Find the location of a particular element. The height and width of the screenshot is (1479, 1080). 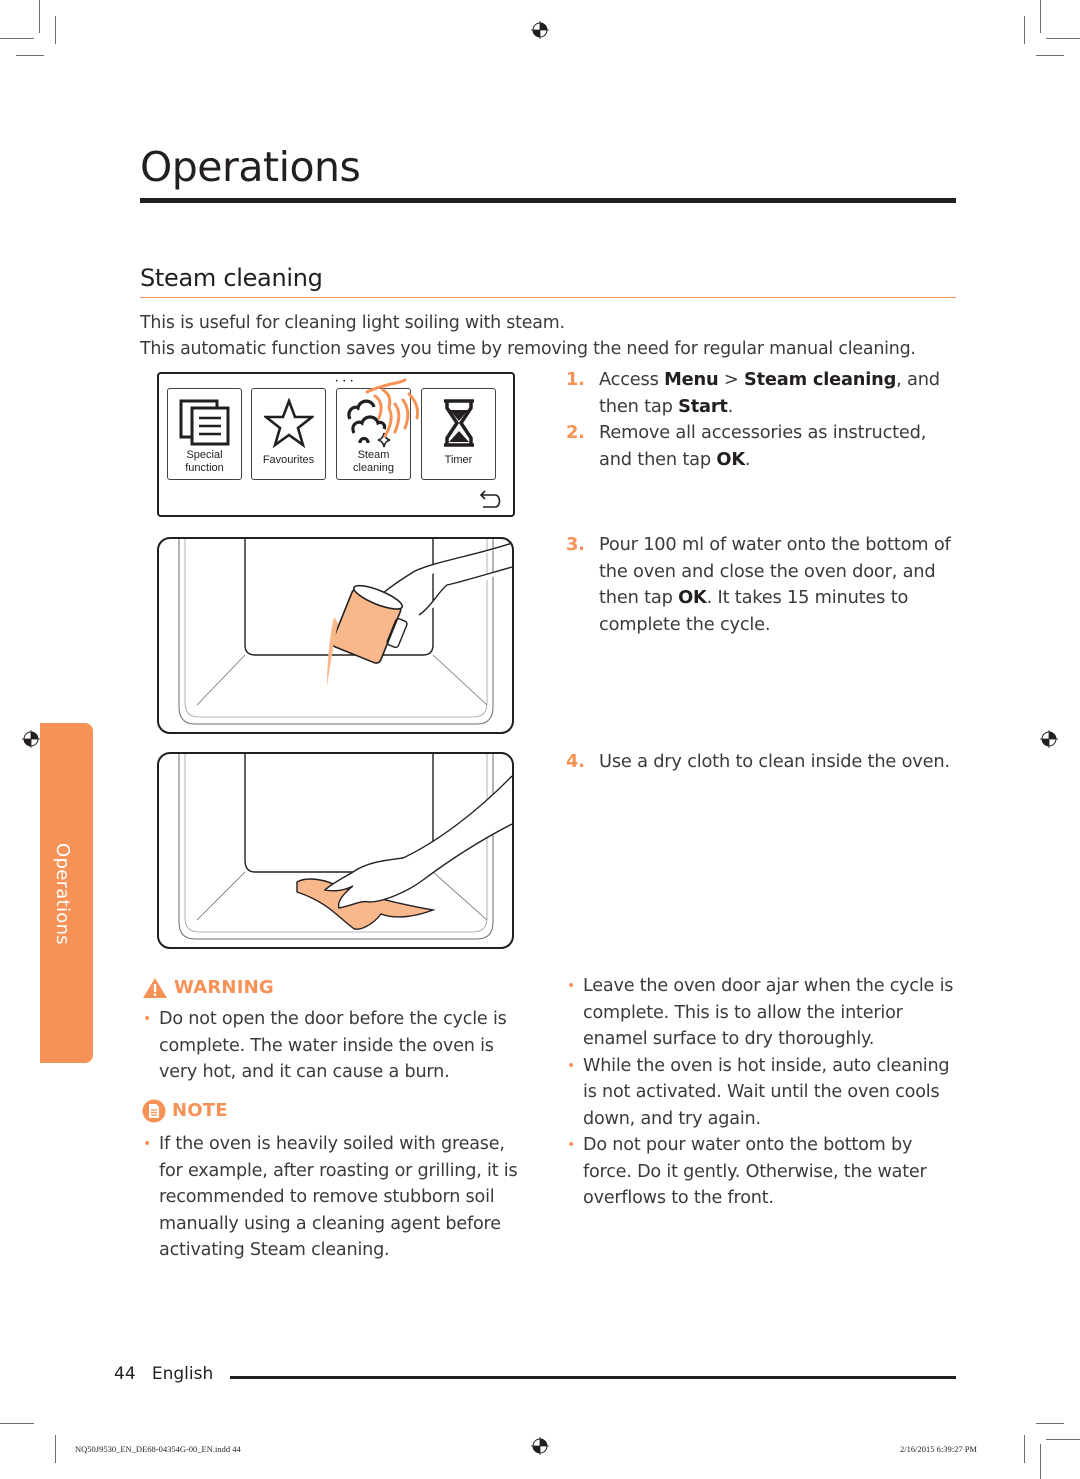

title-rule is located at coordinates (548, 200).